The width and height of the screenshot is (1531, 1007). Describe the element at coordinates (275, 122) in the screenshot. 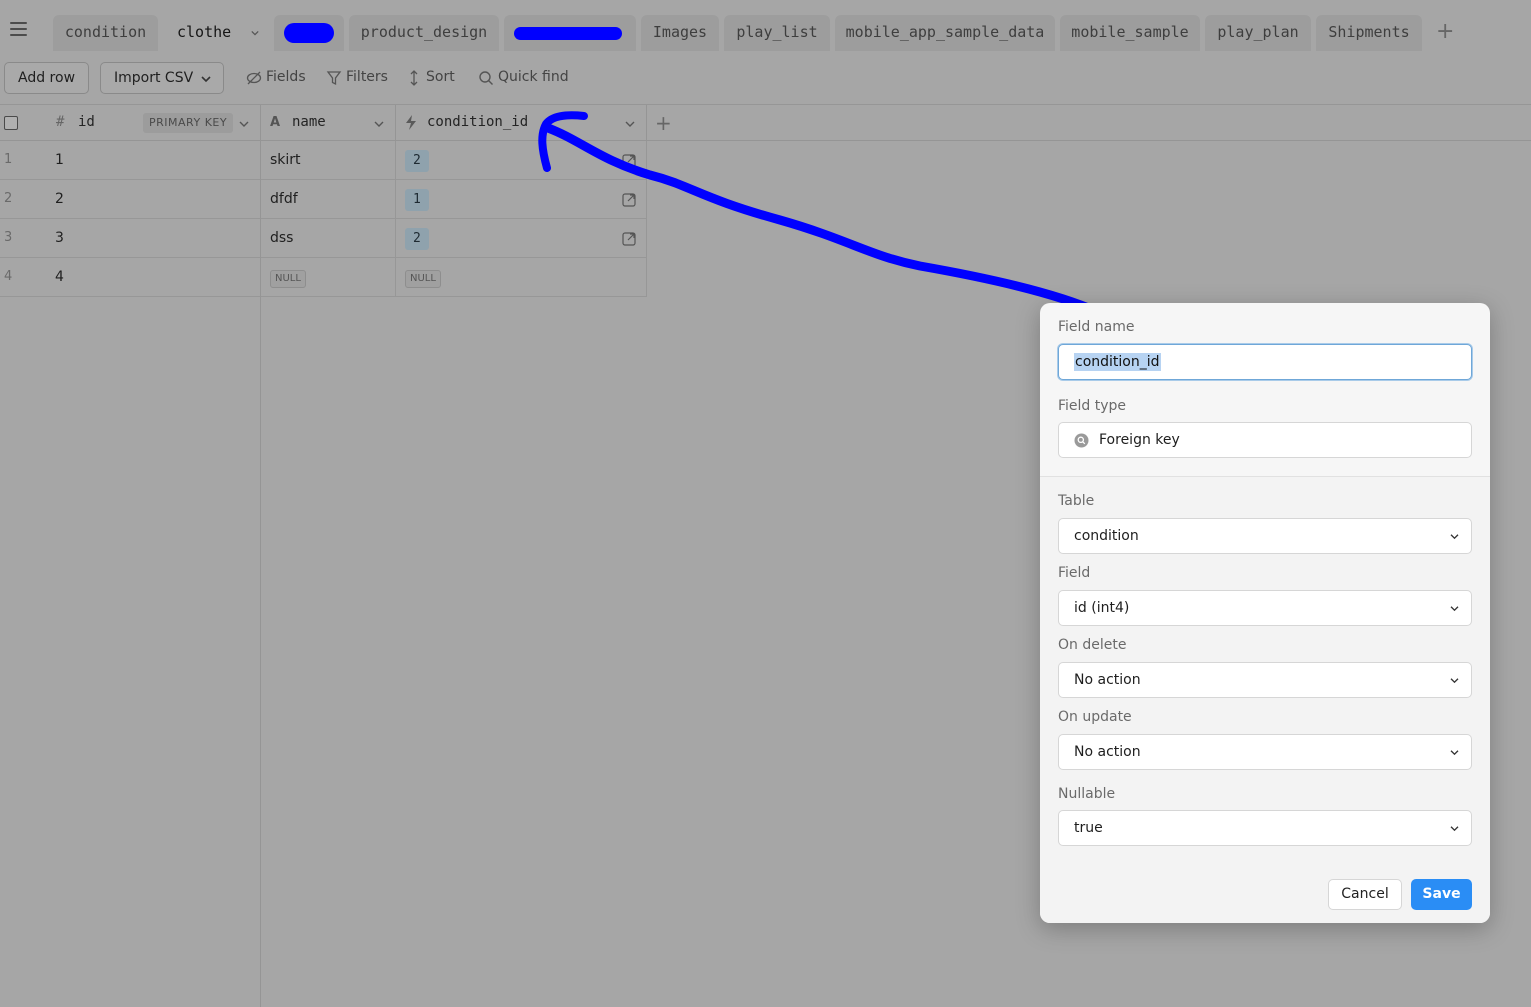

I see `text-type-icon: A` at that location.